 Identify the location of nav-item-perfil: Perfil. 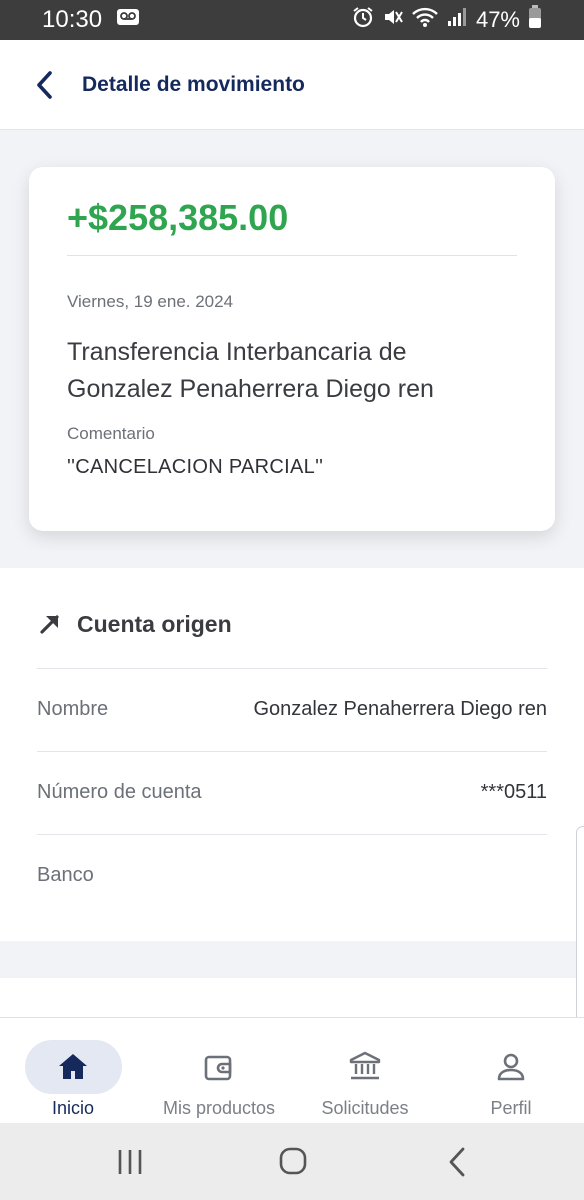
(511, 1071).